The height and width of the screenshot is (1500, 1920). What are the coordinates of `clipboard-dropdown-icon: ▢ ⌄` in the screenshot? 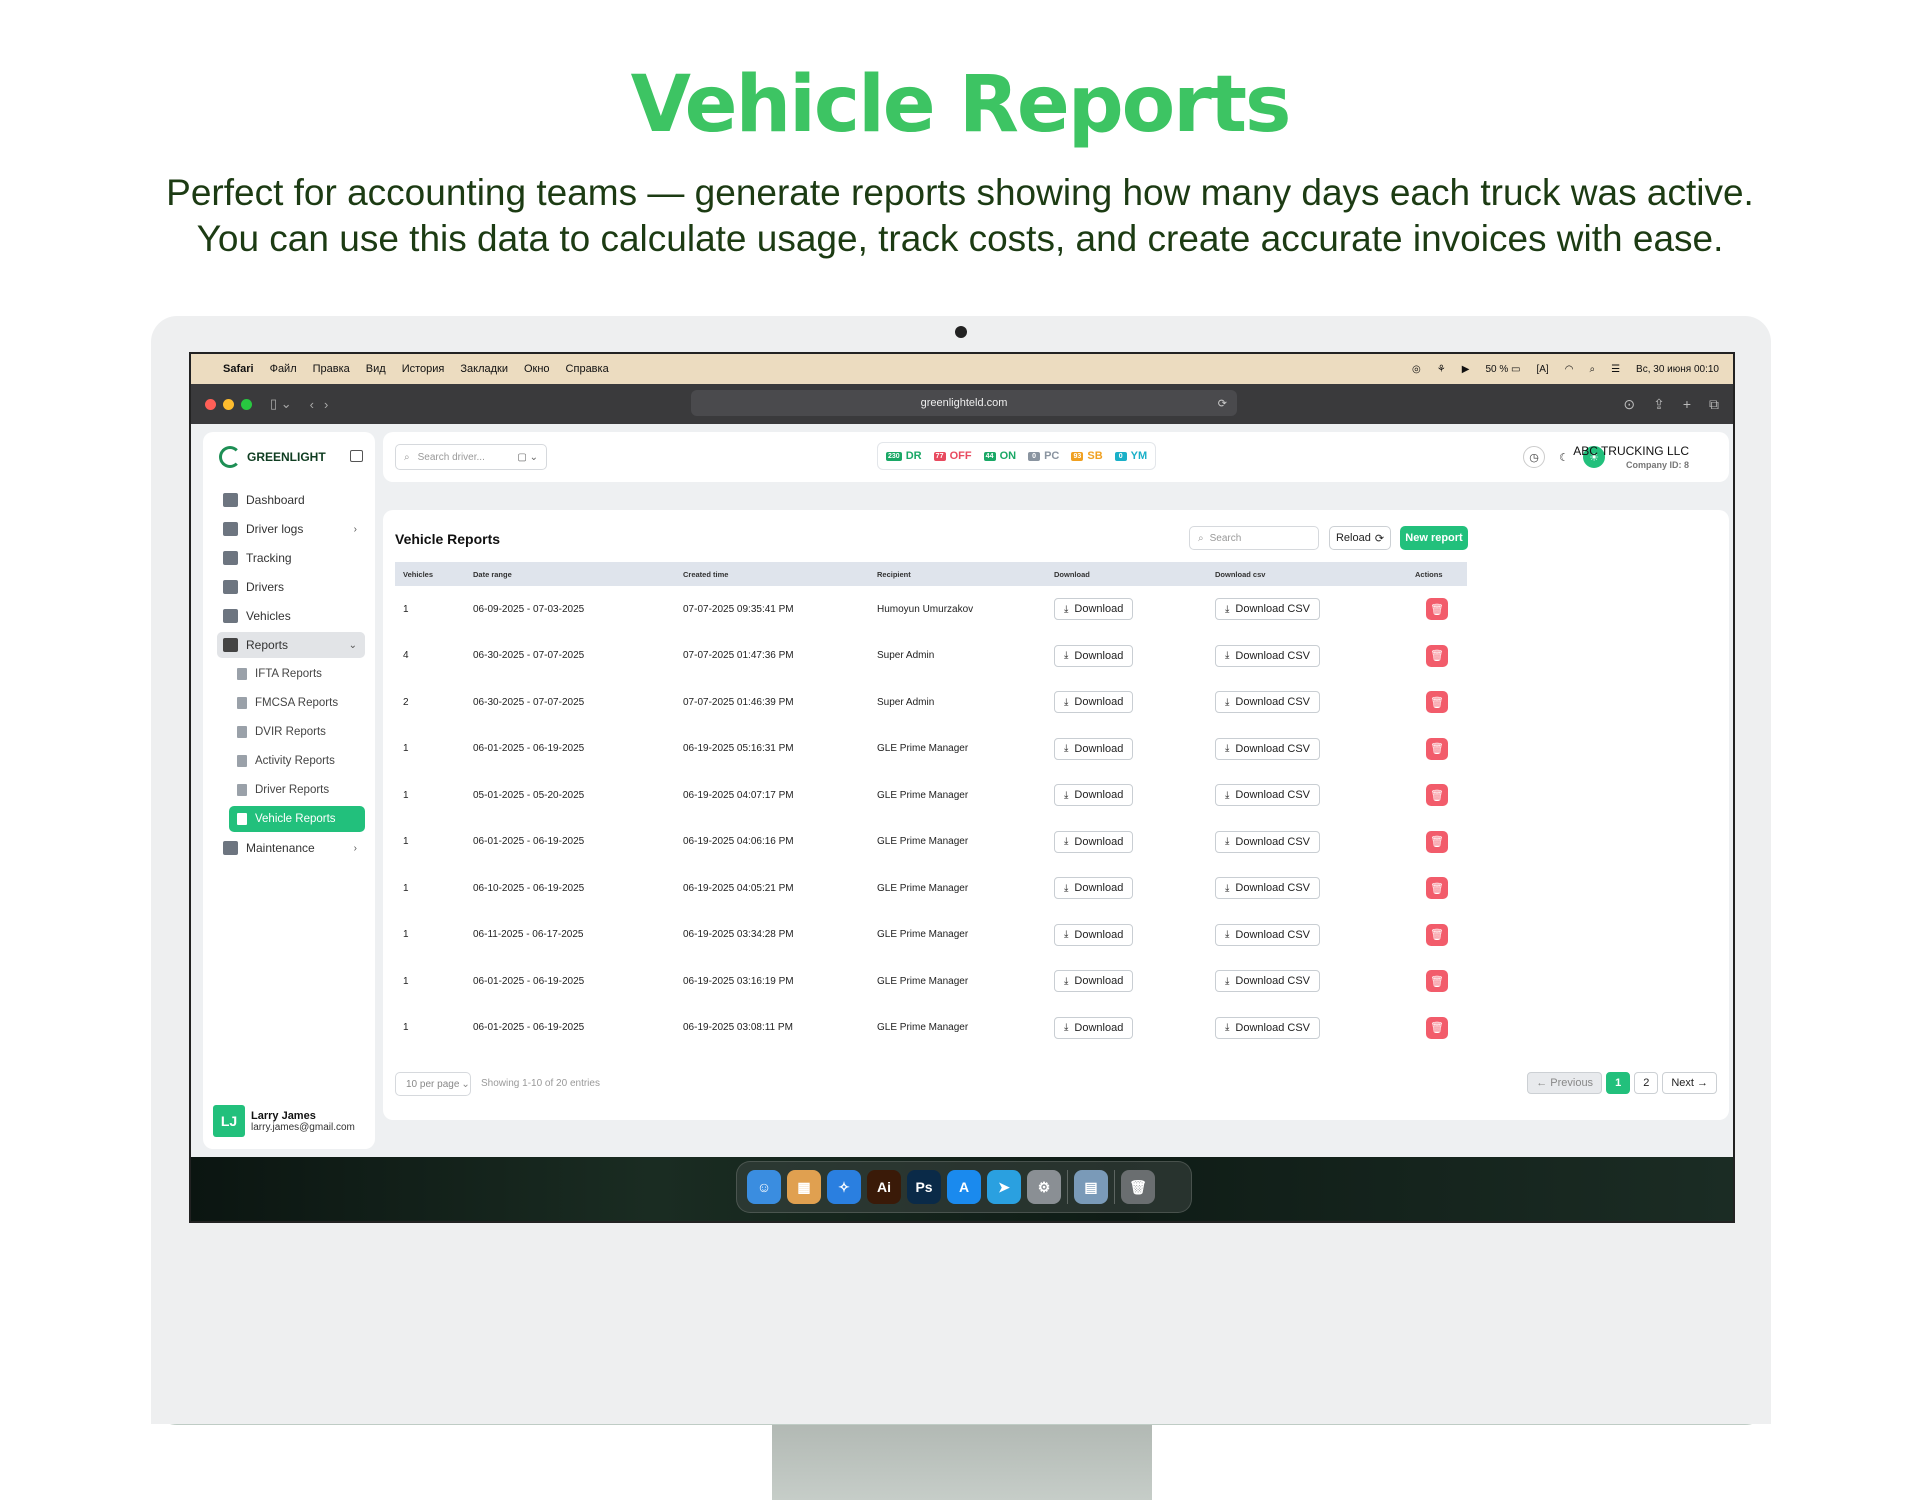 It's located at (527, 457).